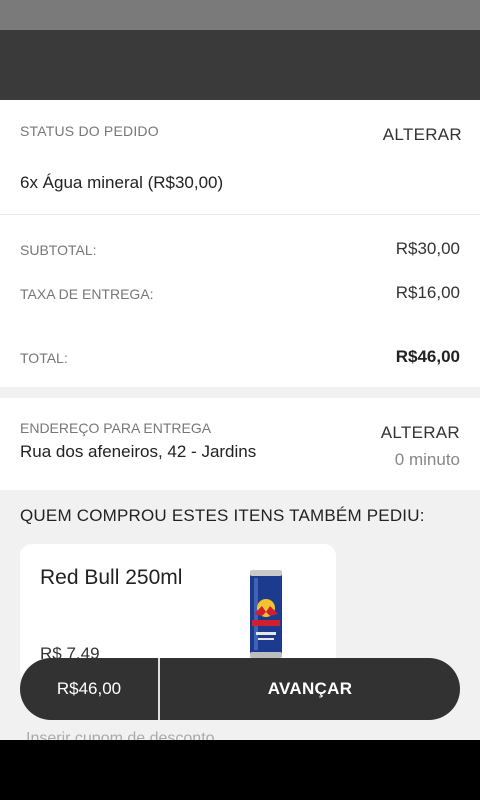 The width and height of the screenshot is (480, 800). Describe the element at coordinates (420, 433) in the screenshot. I see `address-edit-button: ALTERAR` at that location.